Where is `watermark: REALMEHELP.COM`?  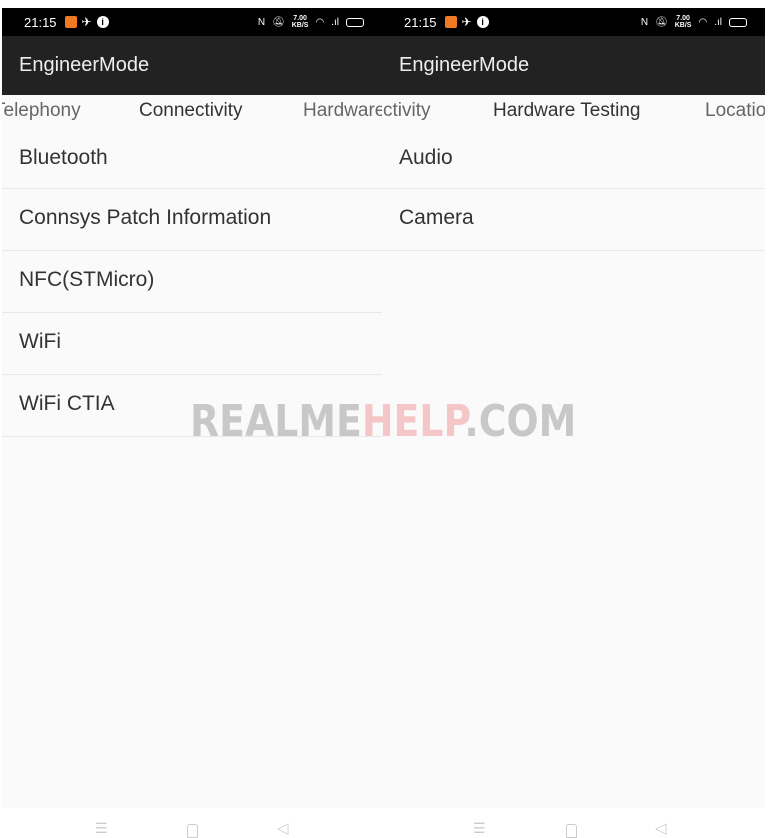
watermark: REALMEHELP.COM is located at coordinates (383, 421).